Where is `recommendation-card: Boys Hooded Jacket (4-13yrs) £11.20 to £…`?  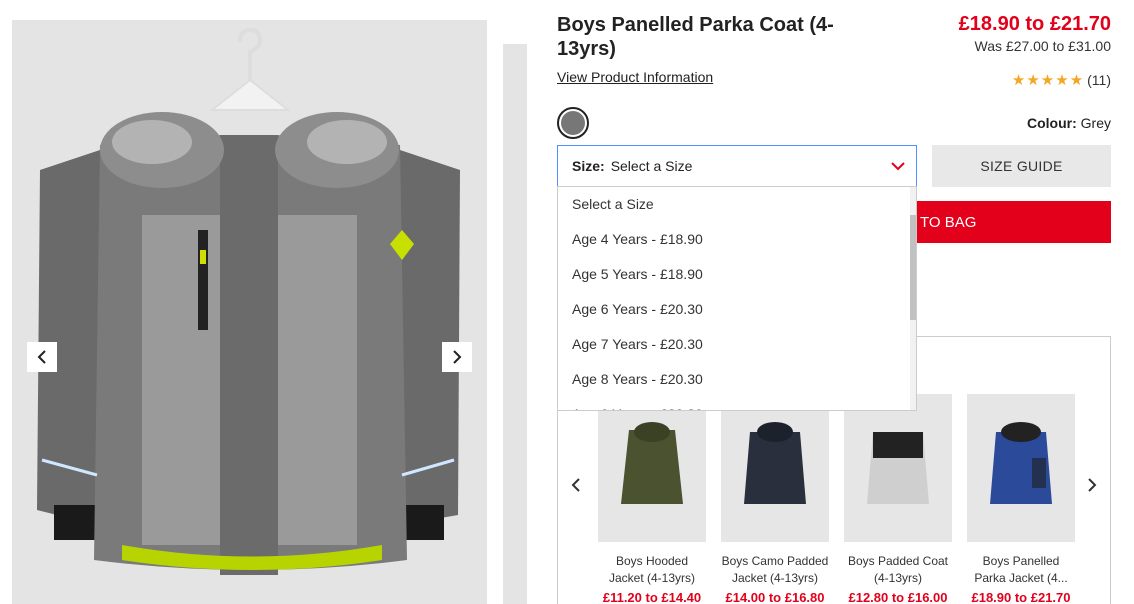
recommendation-card: Boys Hooded Jacket (4-13yrs) £11.20 to £… is located at coordinates (652, 499).